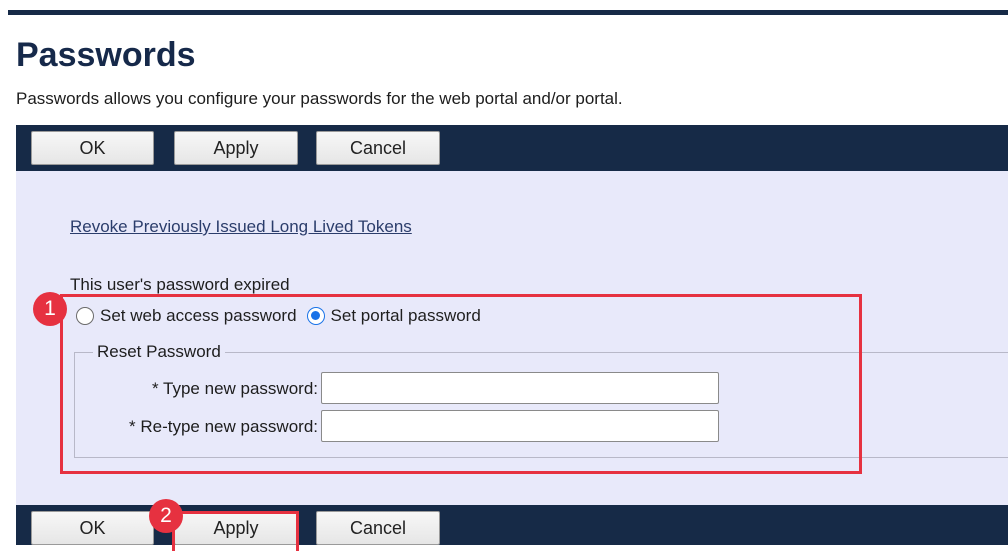 This screenshot has height=551, width=1008. I want to click on annotation-badge-1: 1, so click(50, 309).